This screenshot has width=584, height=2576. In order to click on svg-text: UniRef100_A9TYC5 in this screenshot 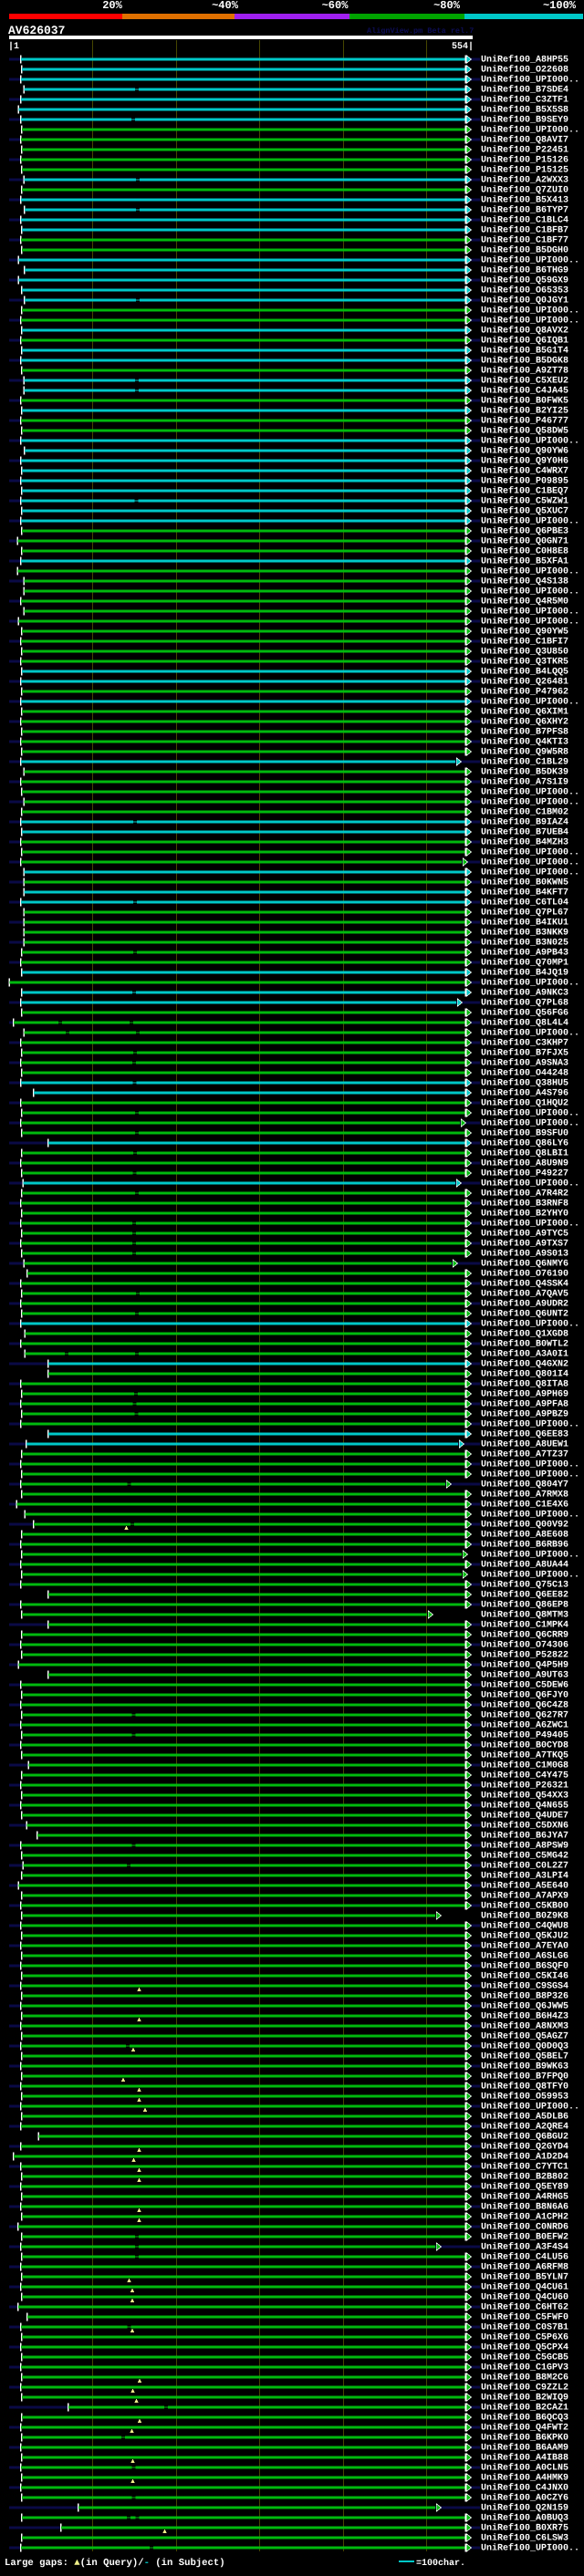, I will do `click(524, 1234)`.